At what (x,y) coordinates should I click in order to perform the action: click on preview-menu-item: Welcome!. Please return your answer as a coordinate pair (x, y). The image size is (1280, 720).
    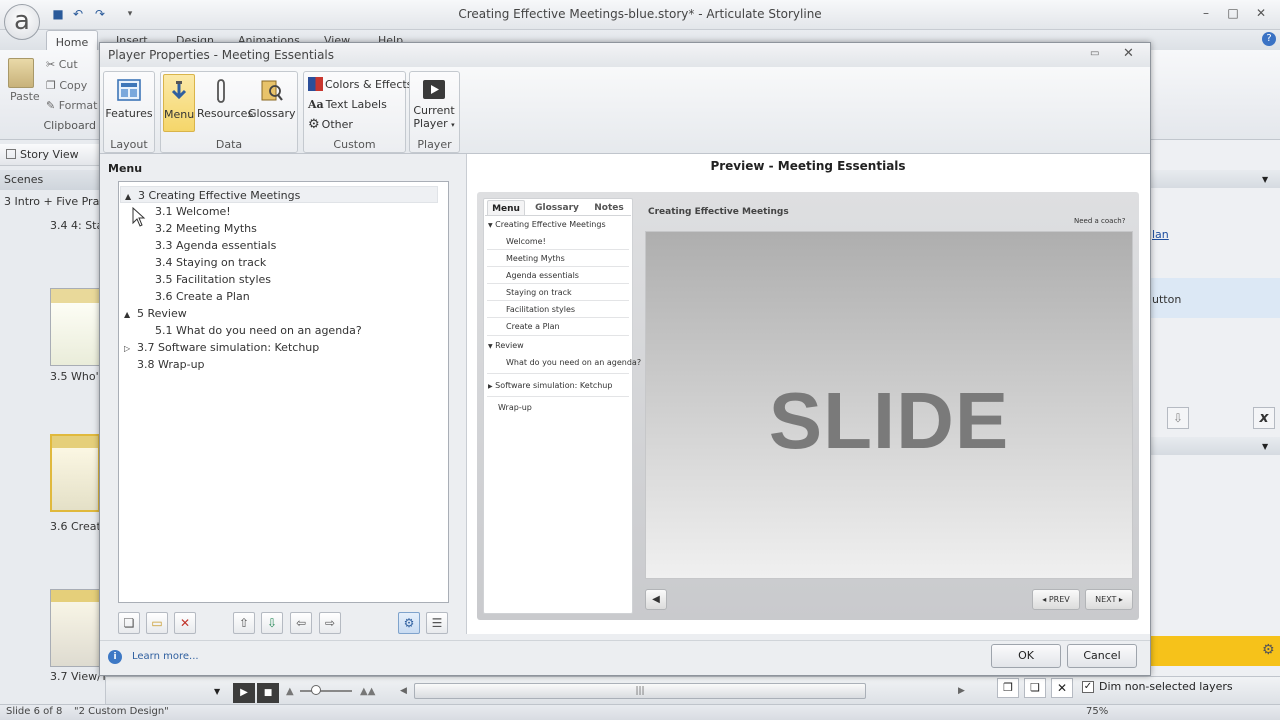
    Looking at the image, I should click on (526, 241).